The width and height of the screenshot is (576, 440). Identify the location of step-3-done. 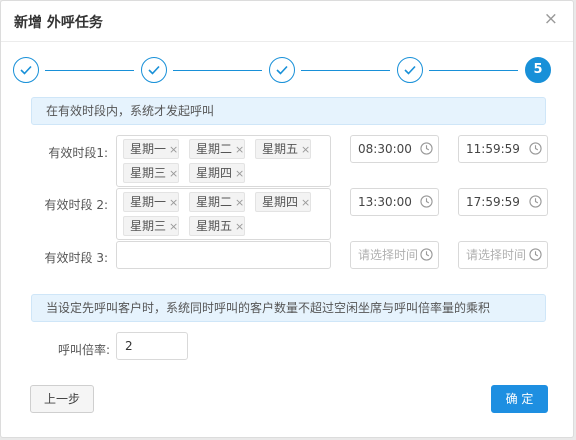
(282, 70).